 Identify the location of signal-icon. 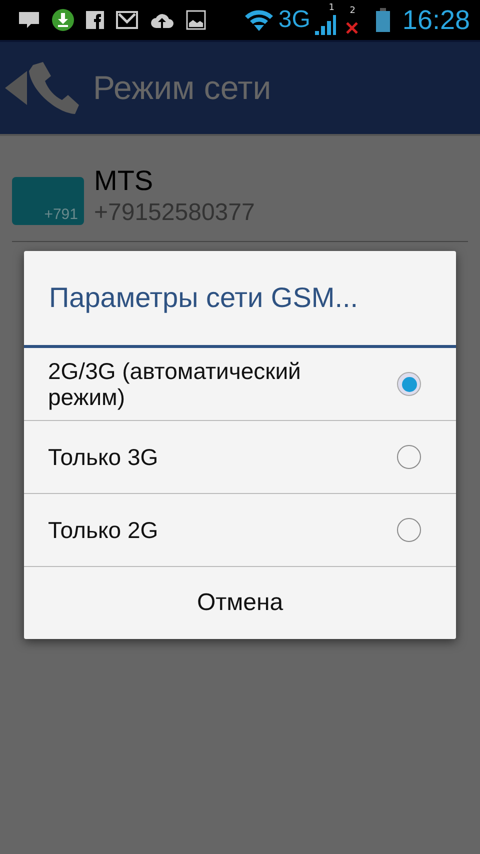
(325, 24).